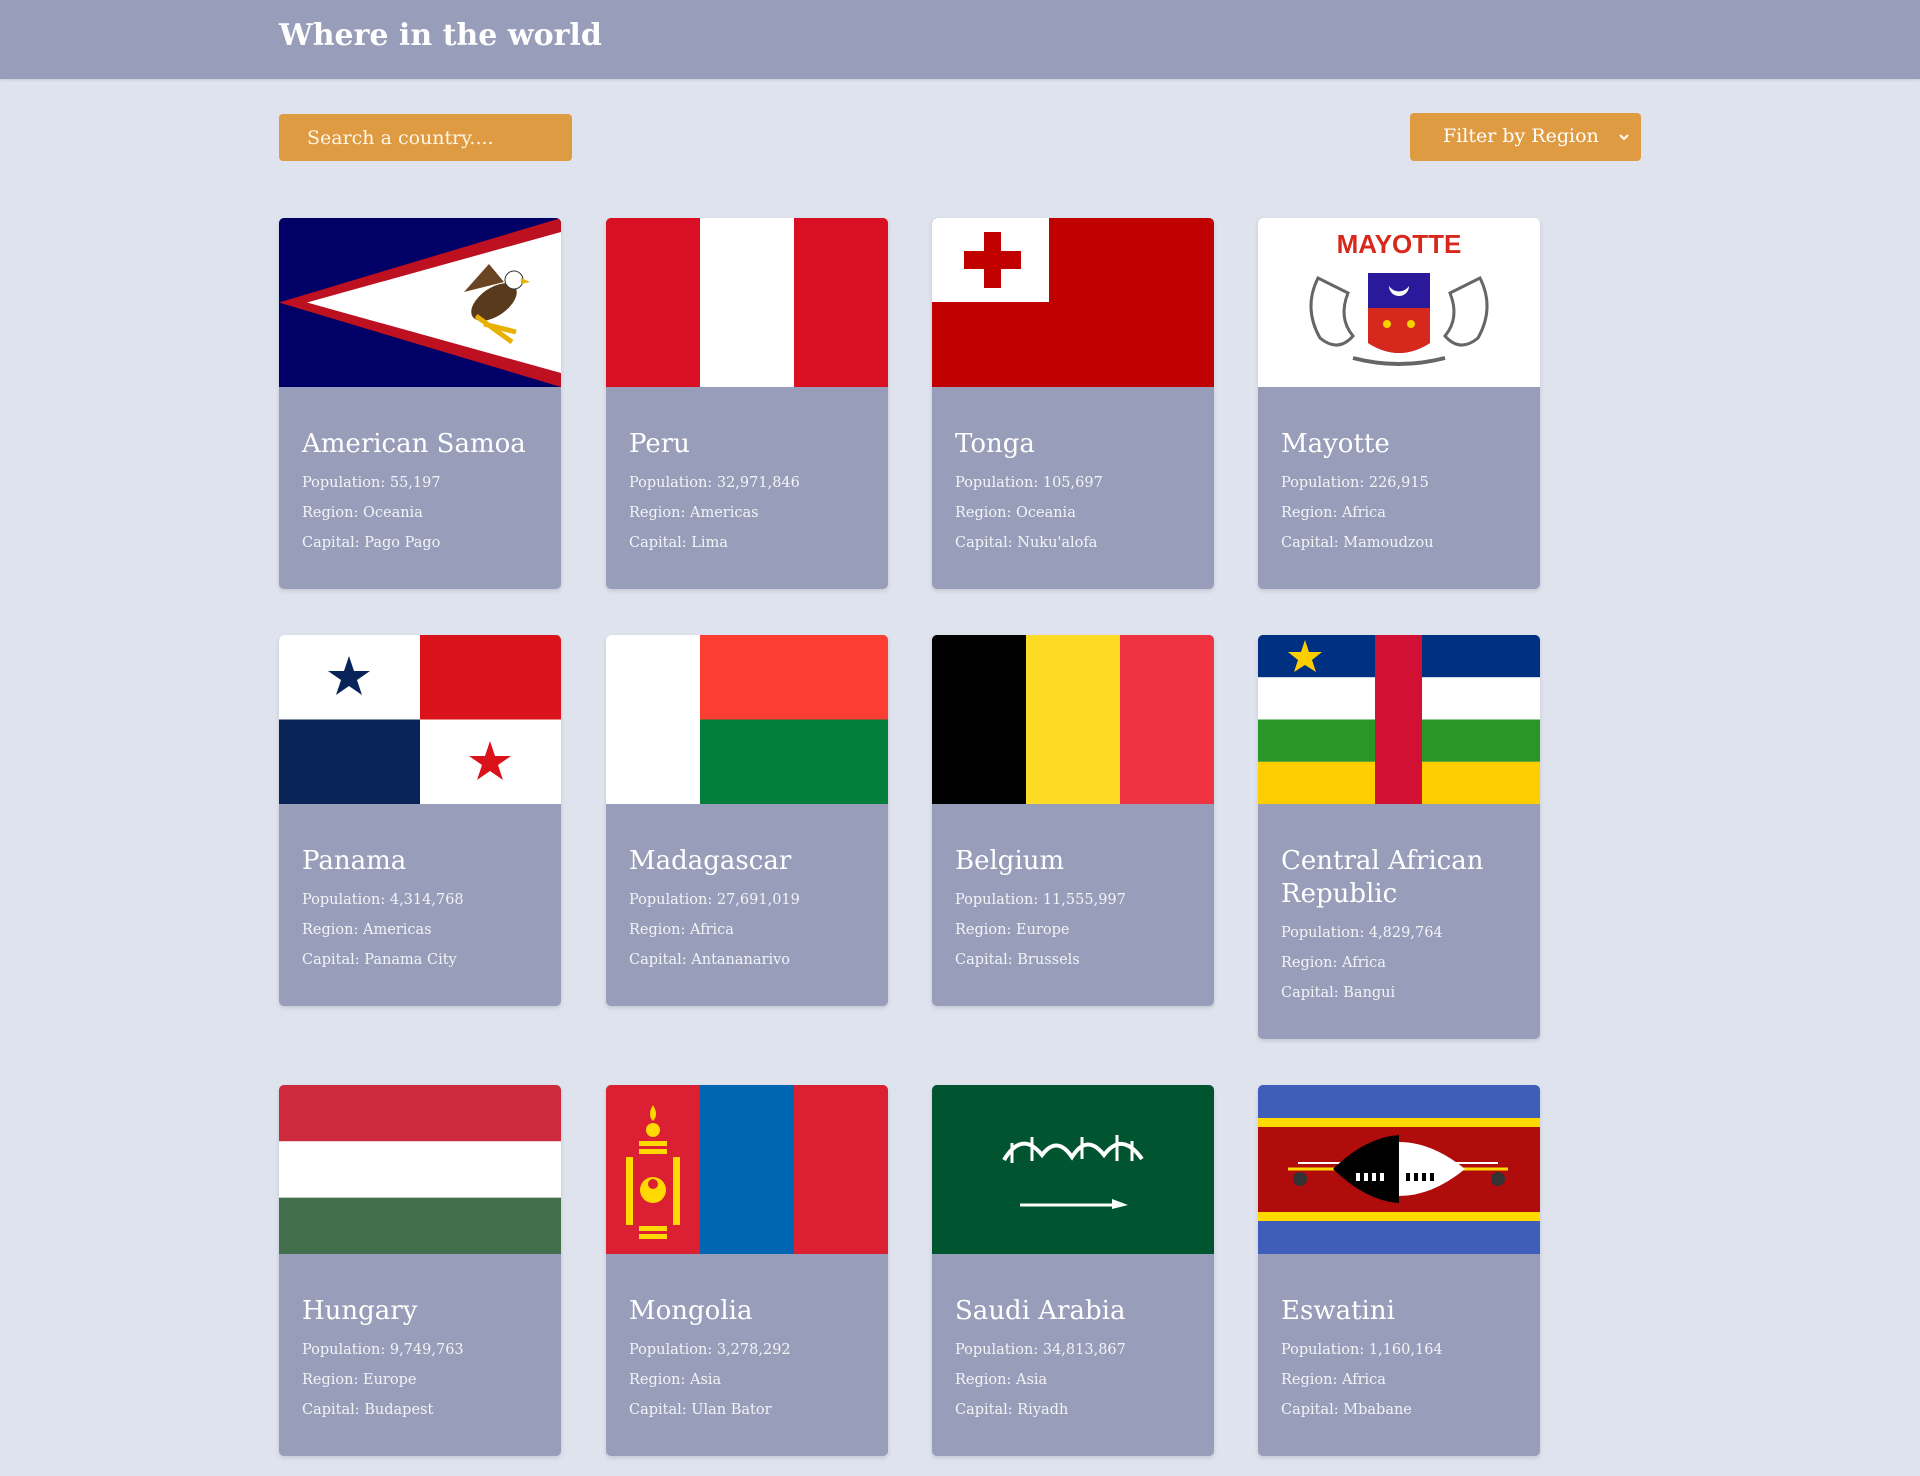  What do you see at coordinates (420, 1169) in the screenshot?
I see `hungary-flag-icon` at bounding box center [420, 1169].